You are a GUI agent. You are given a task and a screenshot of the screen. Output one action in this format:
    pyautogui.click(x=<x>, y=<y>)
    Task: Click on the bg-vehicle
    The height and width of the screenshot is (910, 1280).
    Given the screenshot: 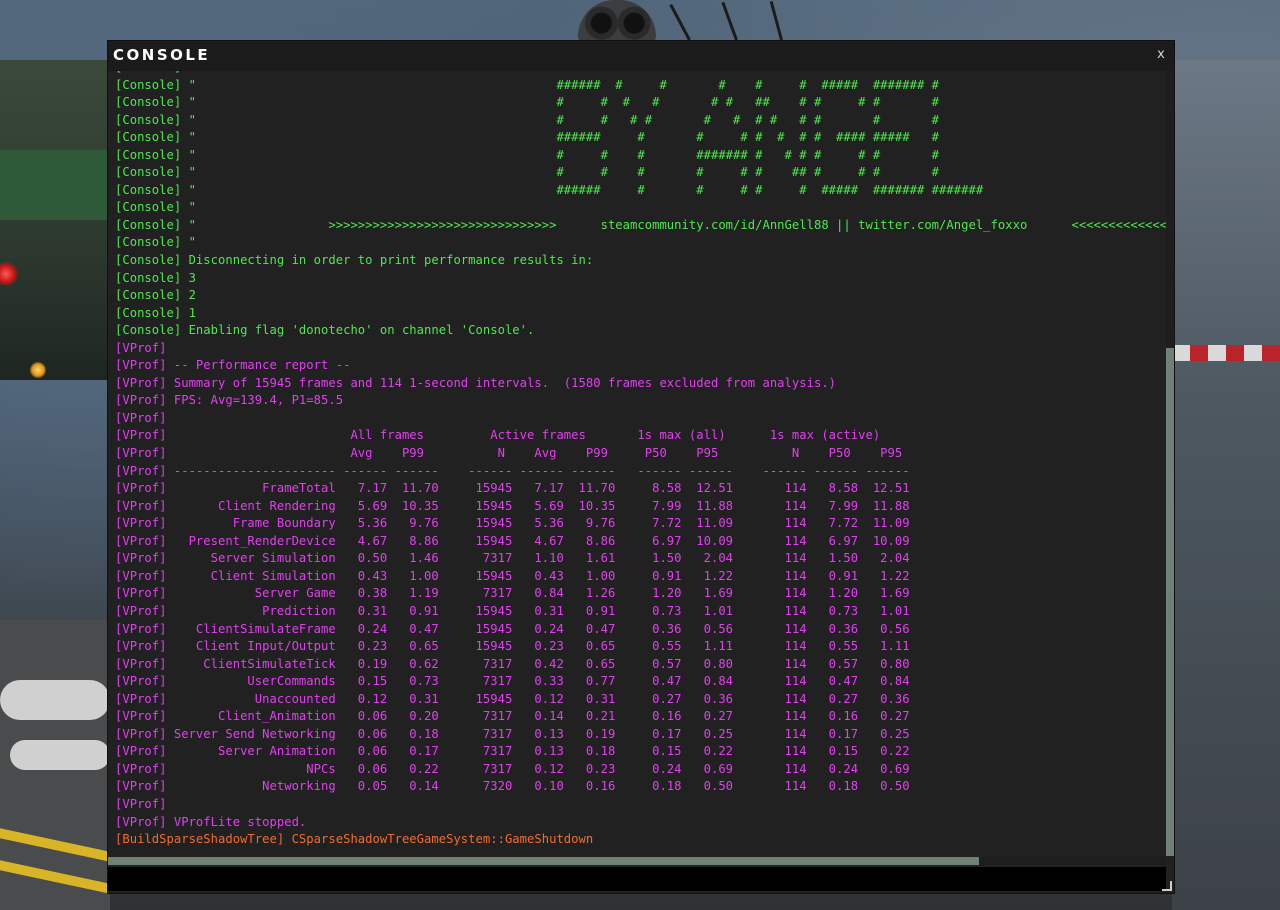 What is the action you would take?
    pyautogui.click(x=60, y=220)
    